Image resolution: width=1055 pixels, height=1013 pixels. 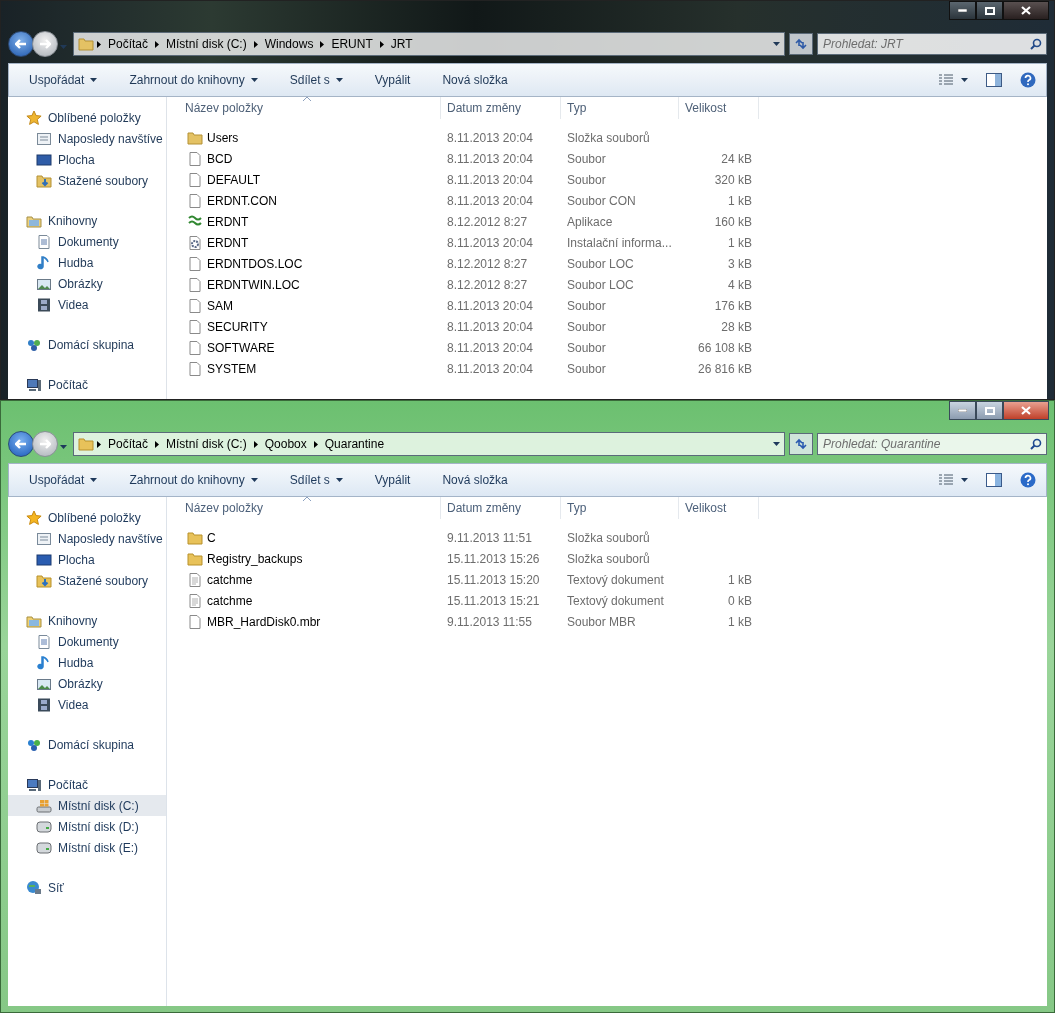 What do you see at coordinates (613, 347) in the screenshot?
I see `file-row: SOFTWARE 8.11.2013 20:04 Soubor 66 108 kB` at bounding box center [613, 347].